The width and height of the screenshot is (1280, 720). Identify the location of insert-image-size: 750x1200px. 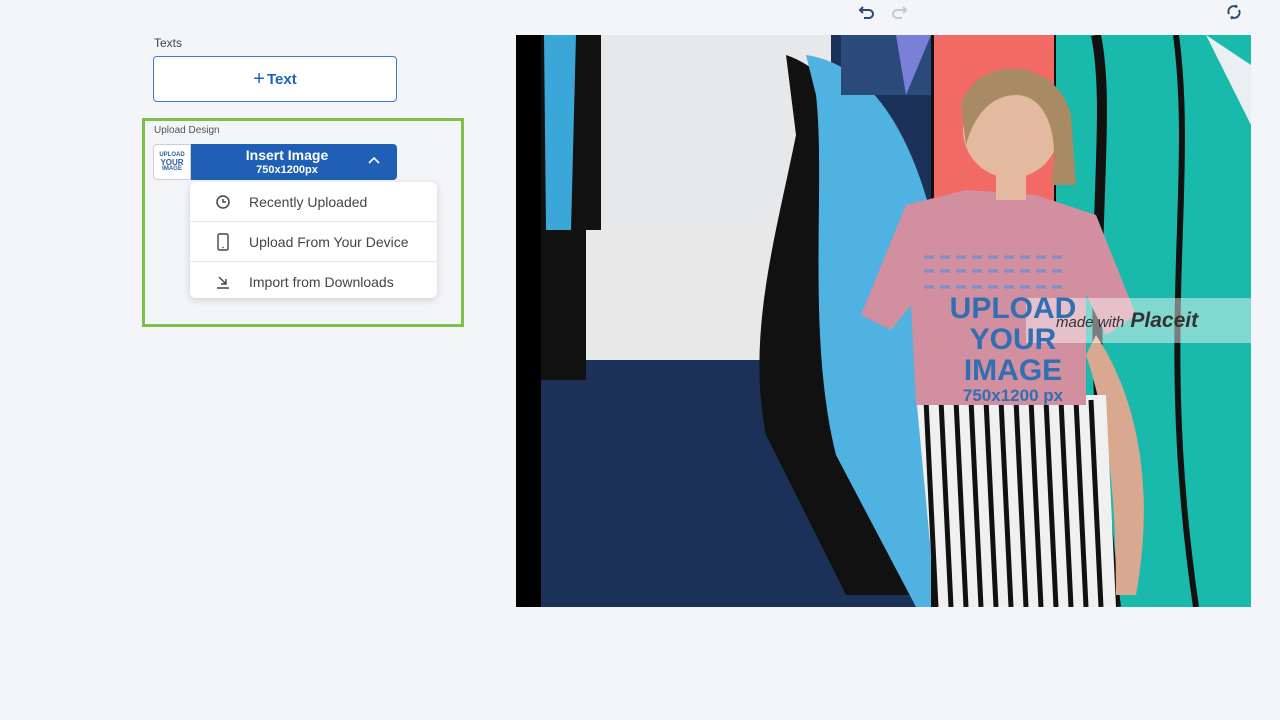
(287, 170).